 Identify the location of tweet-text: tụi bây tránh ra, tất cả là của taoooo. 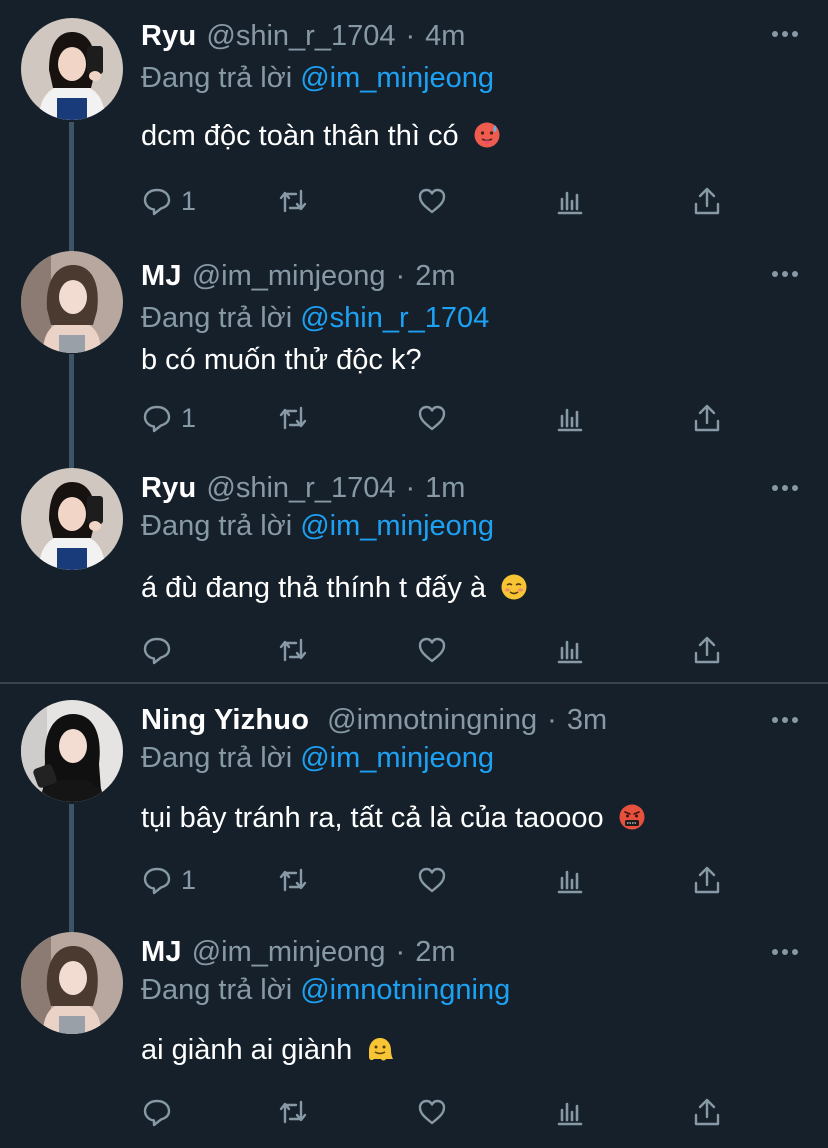
(393, 818).